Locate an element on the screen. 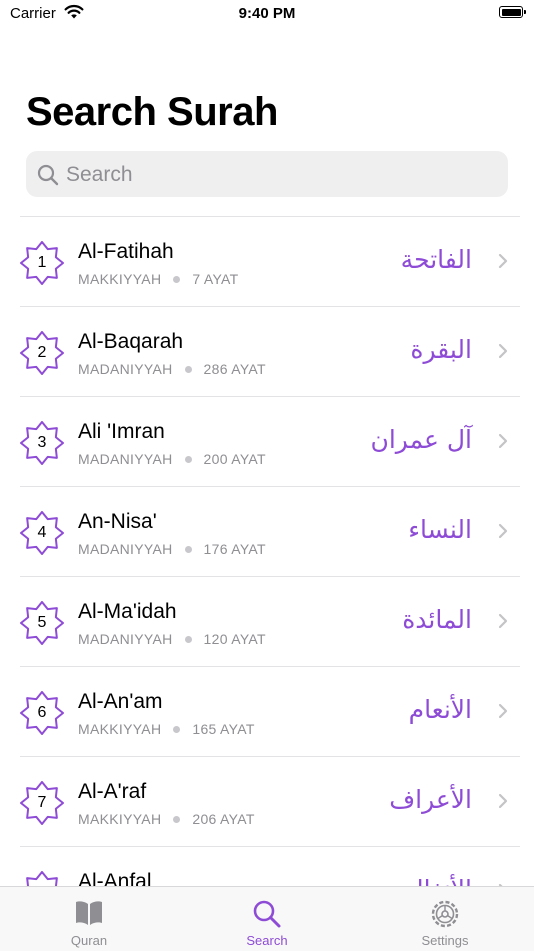 The height and width of the screenshot is (951, 534). surah-ayat-count: 206 AYAT is located at coordinates (223, 819).